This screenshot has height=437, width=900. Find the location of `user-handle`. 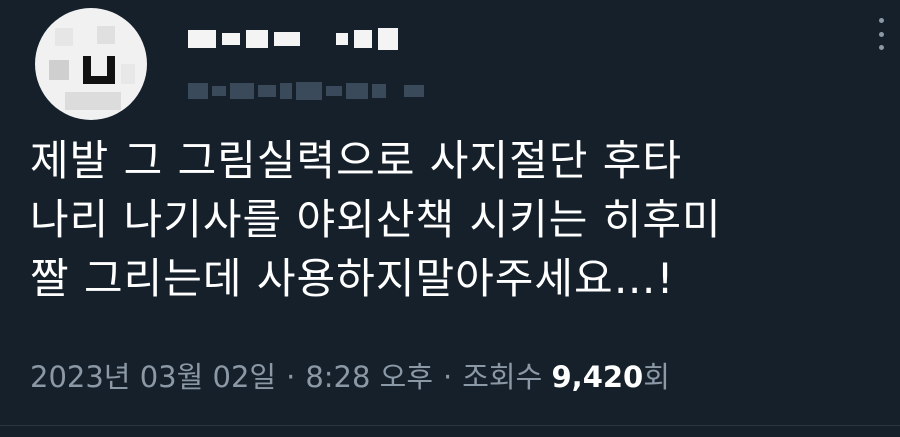

user-handle is located at coordinates (306, 91).